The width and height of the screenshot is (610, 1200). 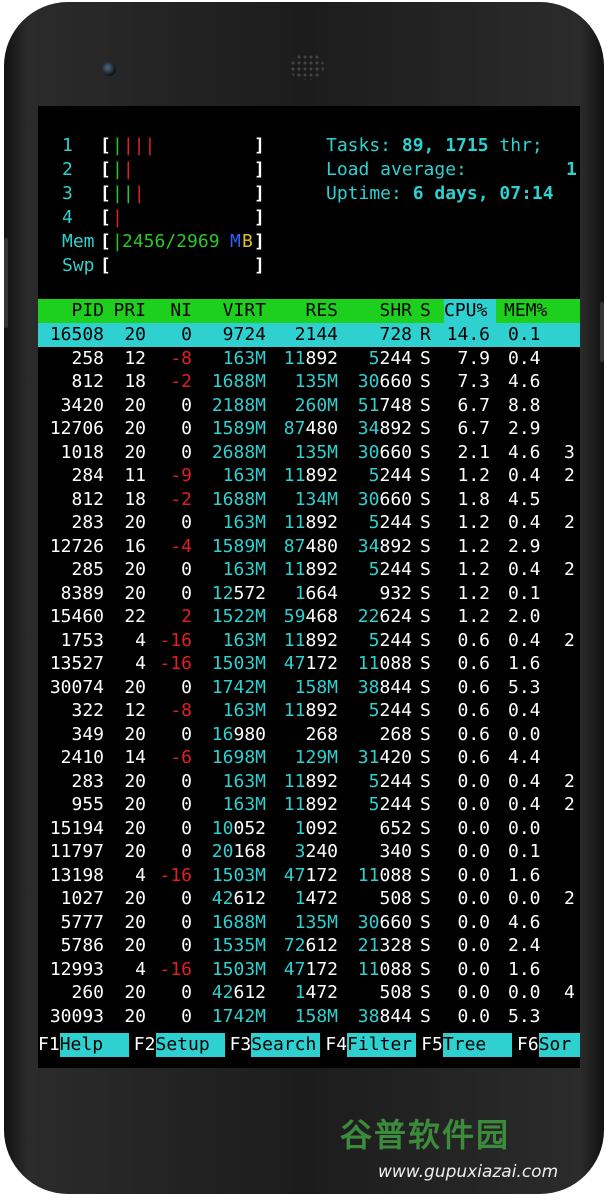 I want to click on cell-cpu: 0.6, so click(x=473, y=710).